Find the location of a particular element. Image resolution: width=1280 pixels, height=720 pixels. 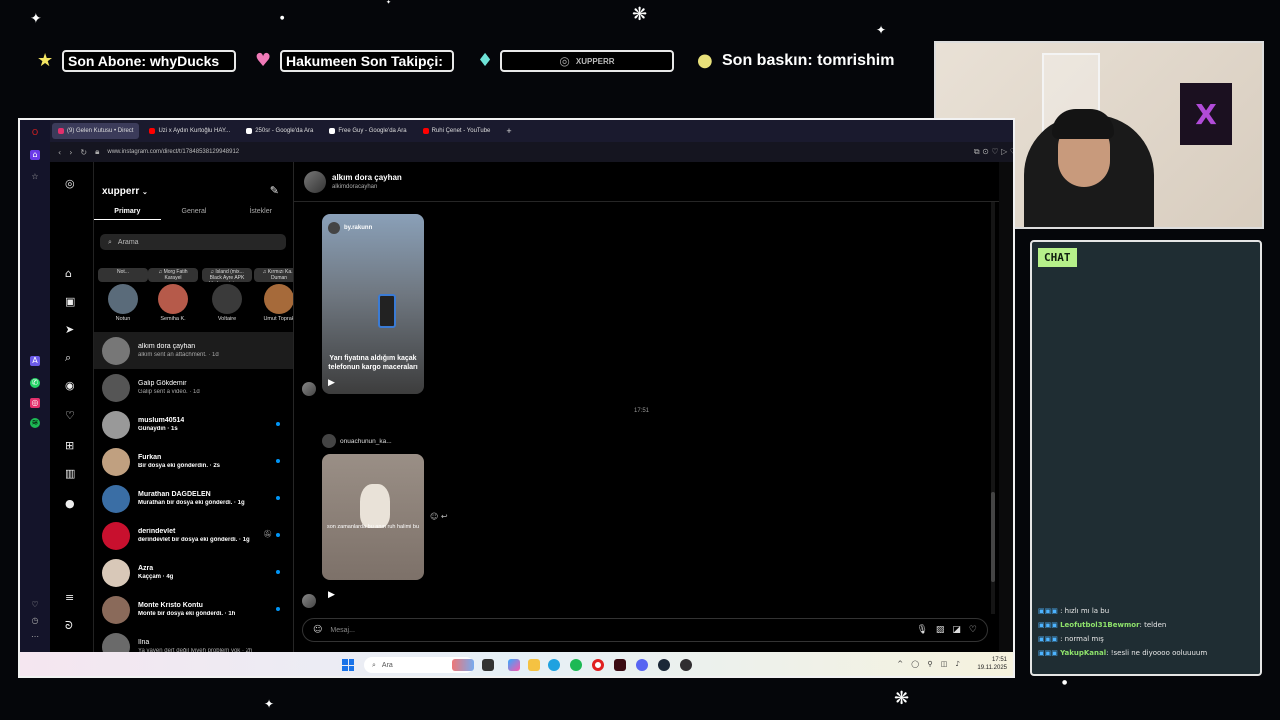

message-actions: ☺ ↩ is located at coordinates (439, 516).